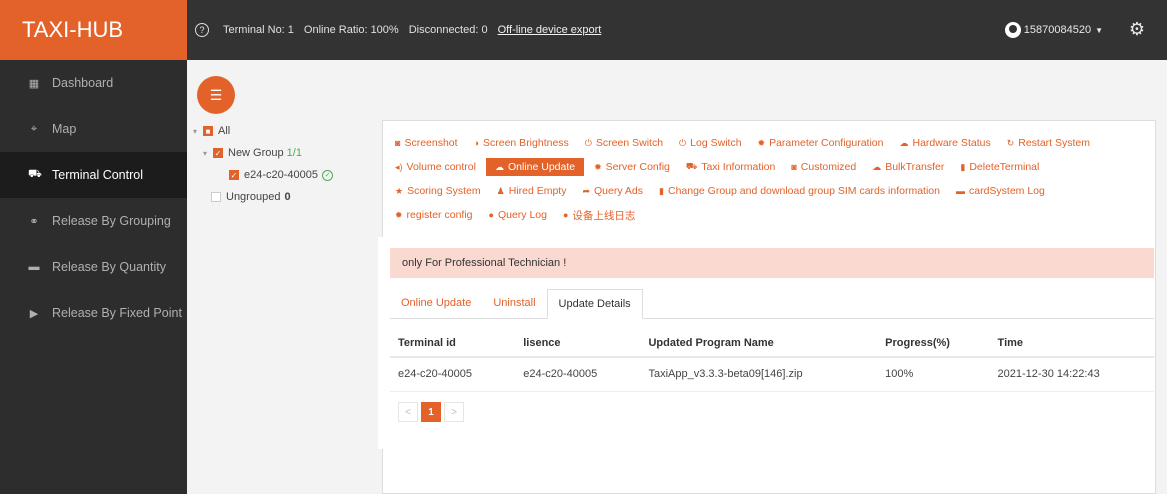  What do you see at coordinates (218, 153) in the screenshot?
I see `checkbox-group: ✓` at bounding box center [218, 153].